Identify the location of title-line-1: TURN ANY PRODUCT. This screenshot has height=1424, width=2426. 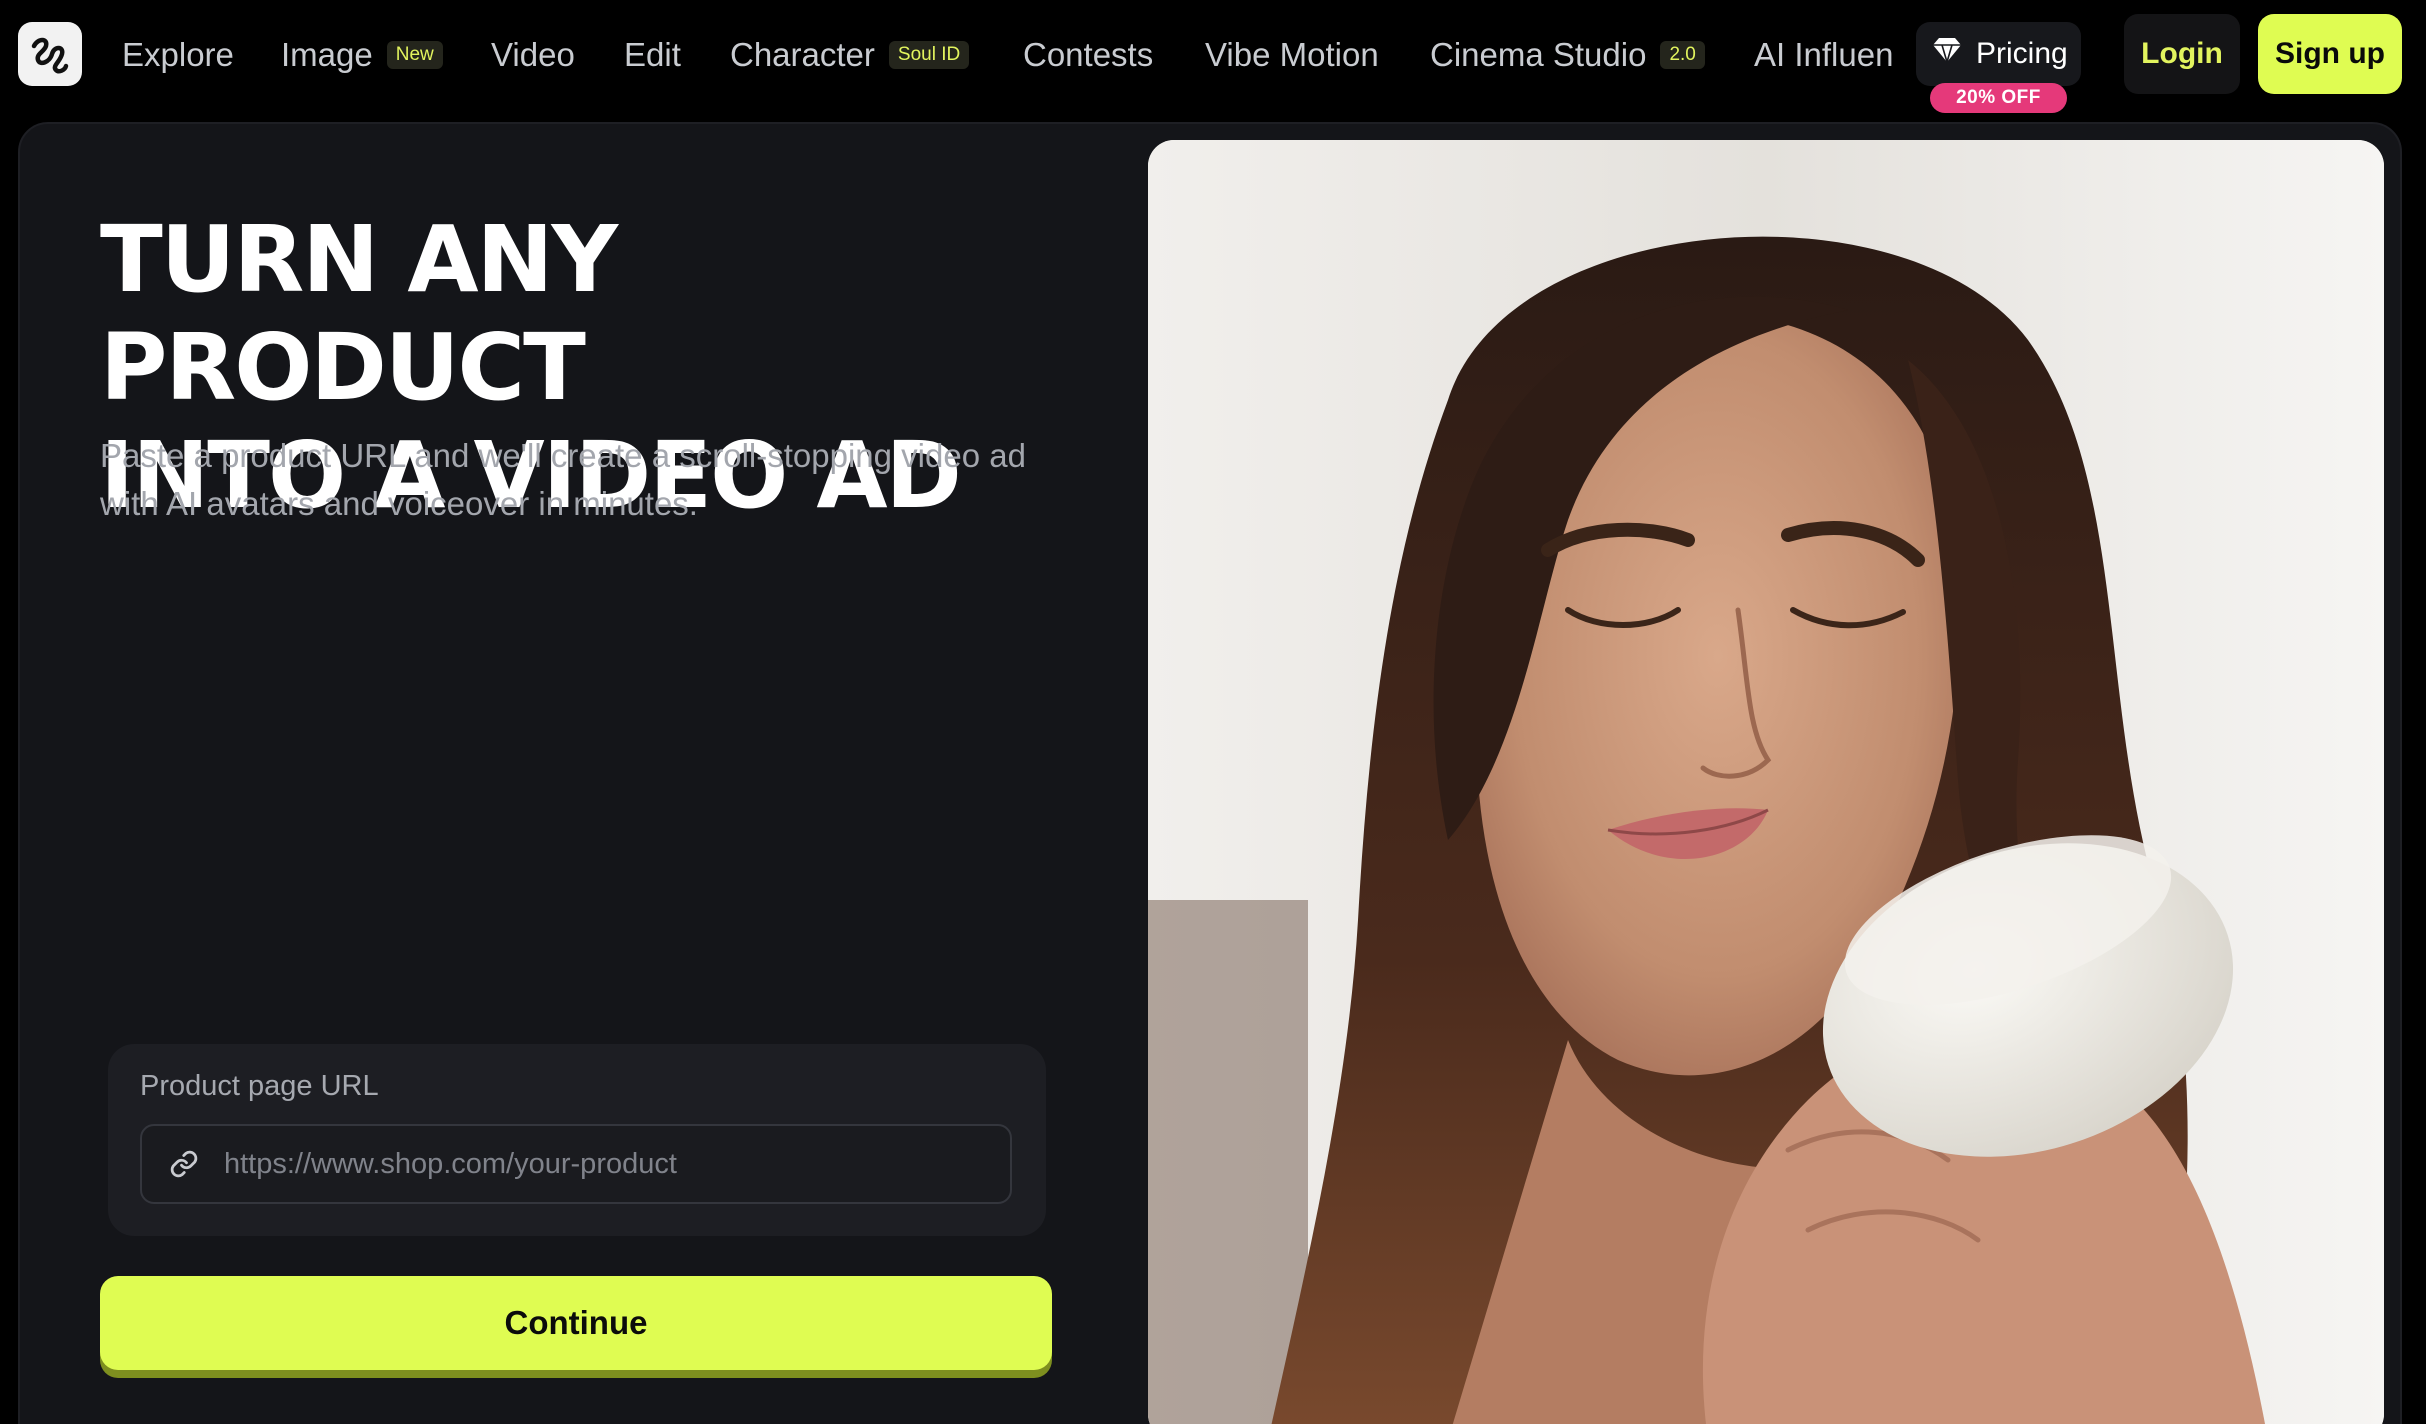
(359, 313).